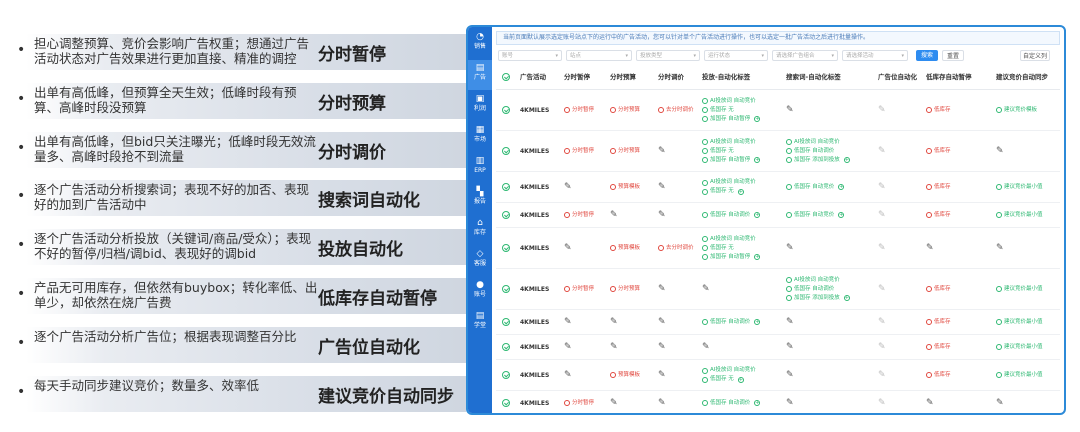  What do you see at coordinates (480, 323) in the screenshot?
I see `sidebar-item-10: ▤ 学堂` at bounding box center [480, 323].